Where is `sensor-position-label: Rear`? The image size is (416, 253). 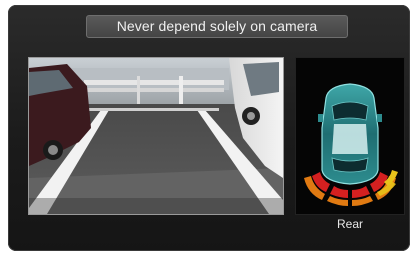 sensor-position-label: Rear is located at coordinates (349, 224).